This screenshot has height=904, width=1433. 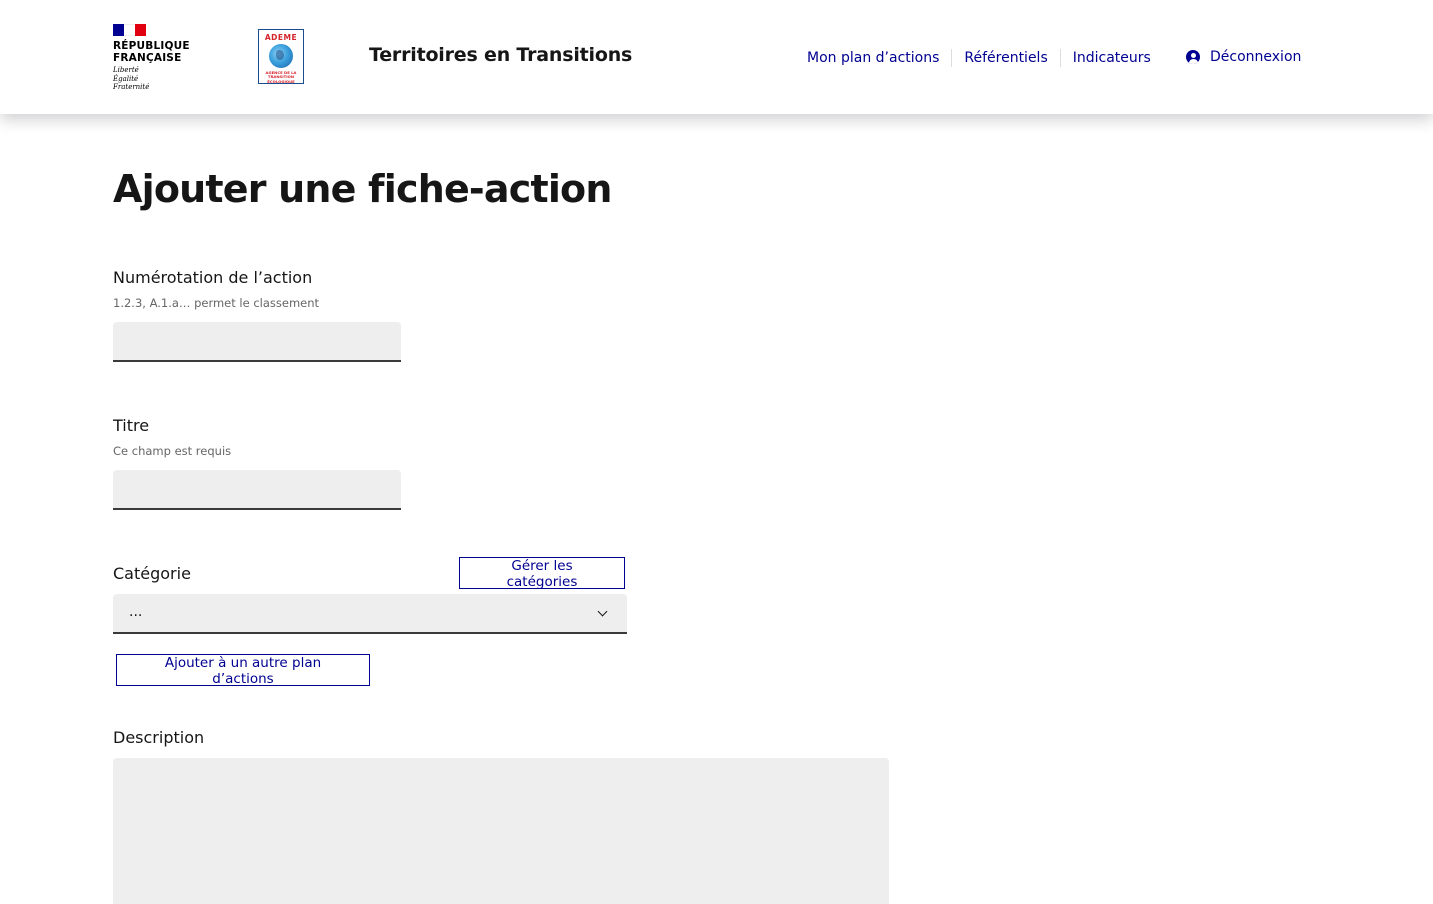 I want to click on logout-label: Déconnexion, so click(x=1256, y=57).